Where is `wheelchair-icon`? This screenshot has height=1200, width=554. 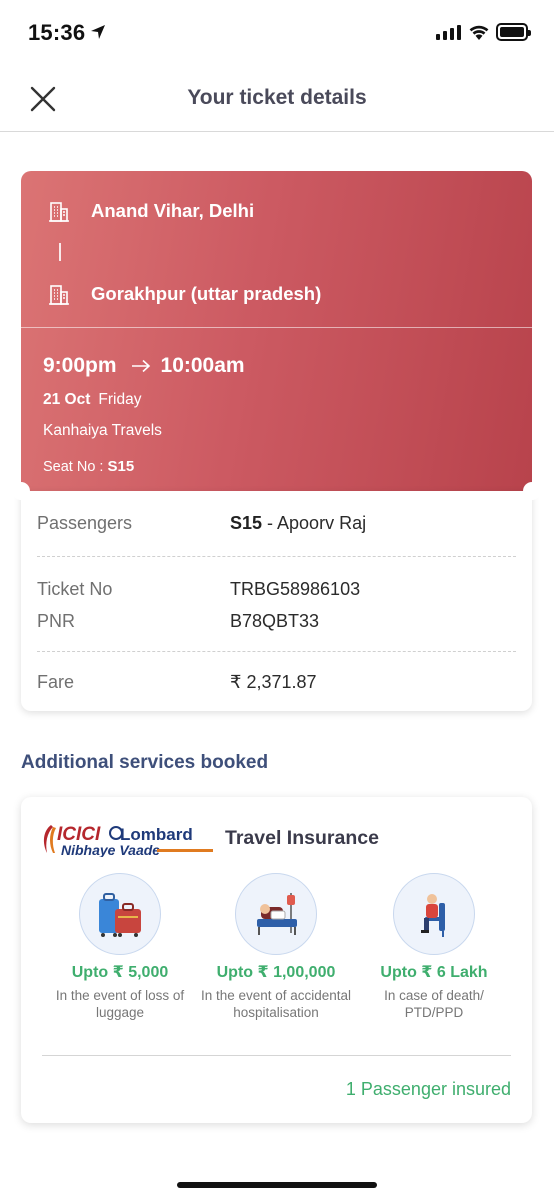
wheelchair-icon is located at coordinates (433, 915).